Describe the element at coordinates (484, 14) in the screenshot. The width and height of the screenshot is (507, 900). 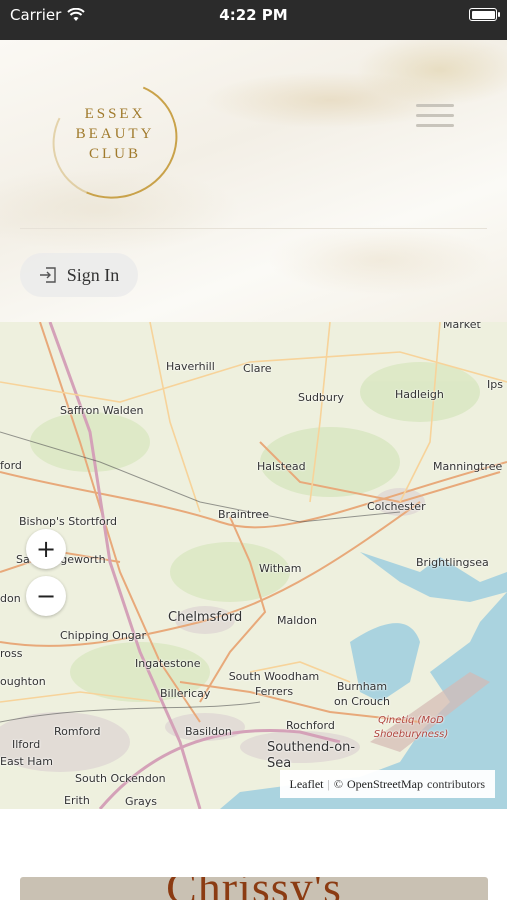
I see `battery-icon` at that location.